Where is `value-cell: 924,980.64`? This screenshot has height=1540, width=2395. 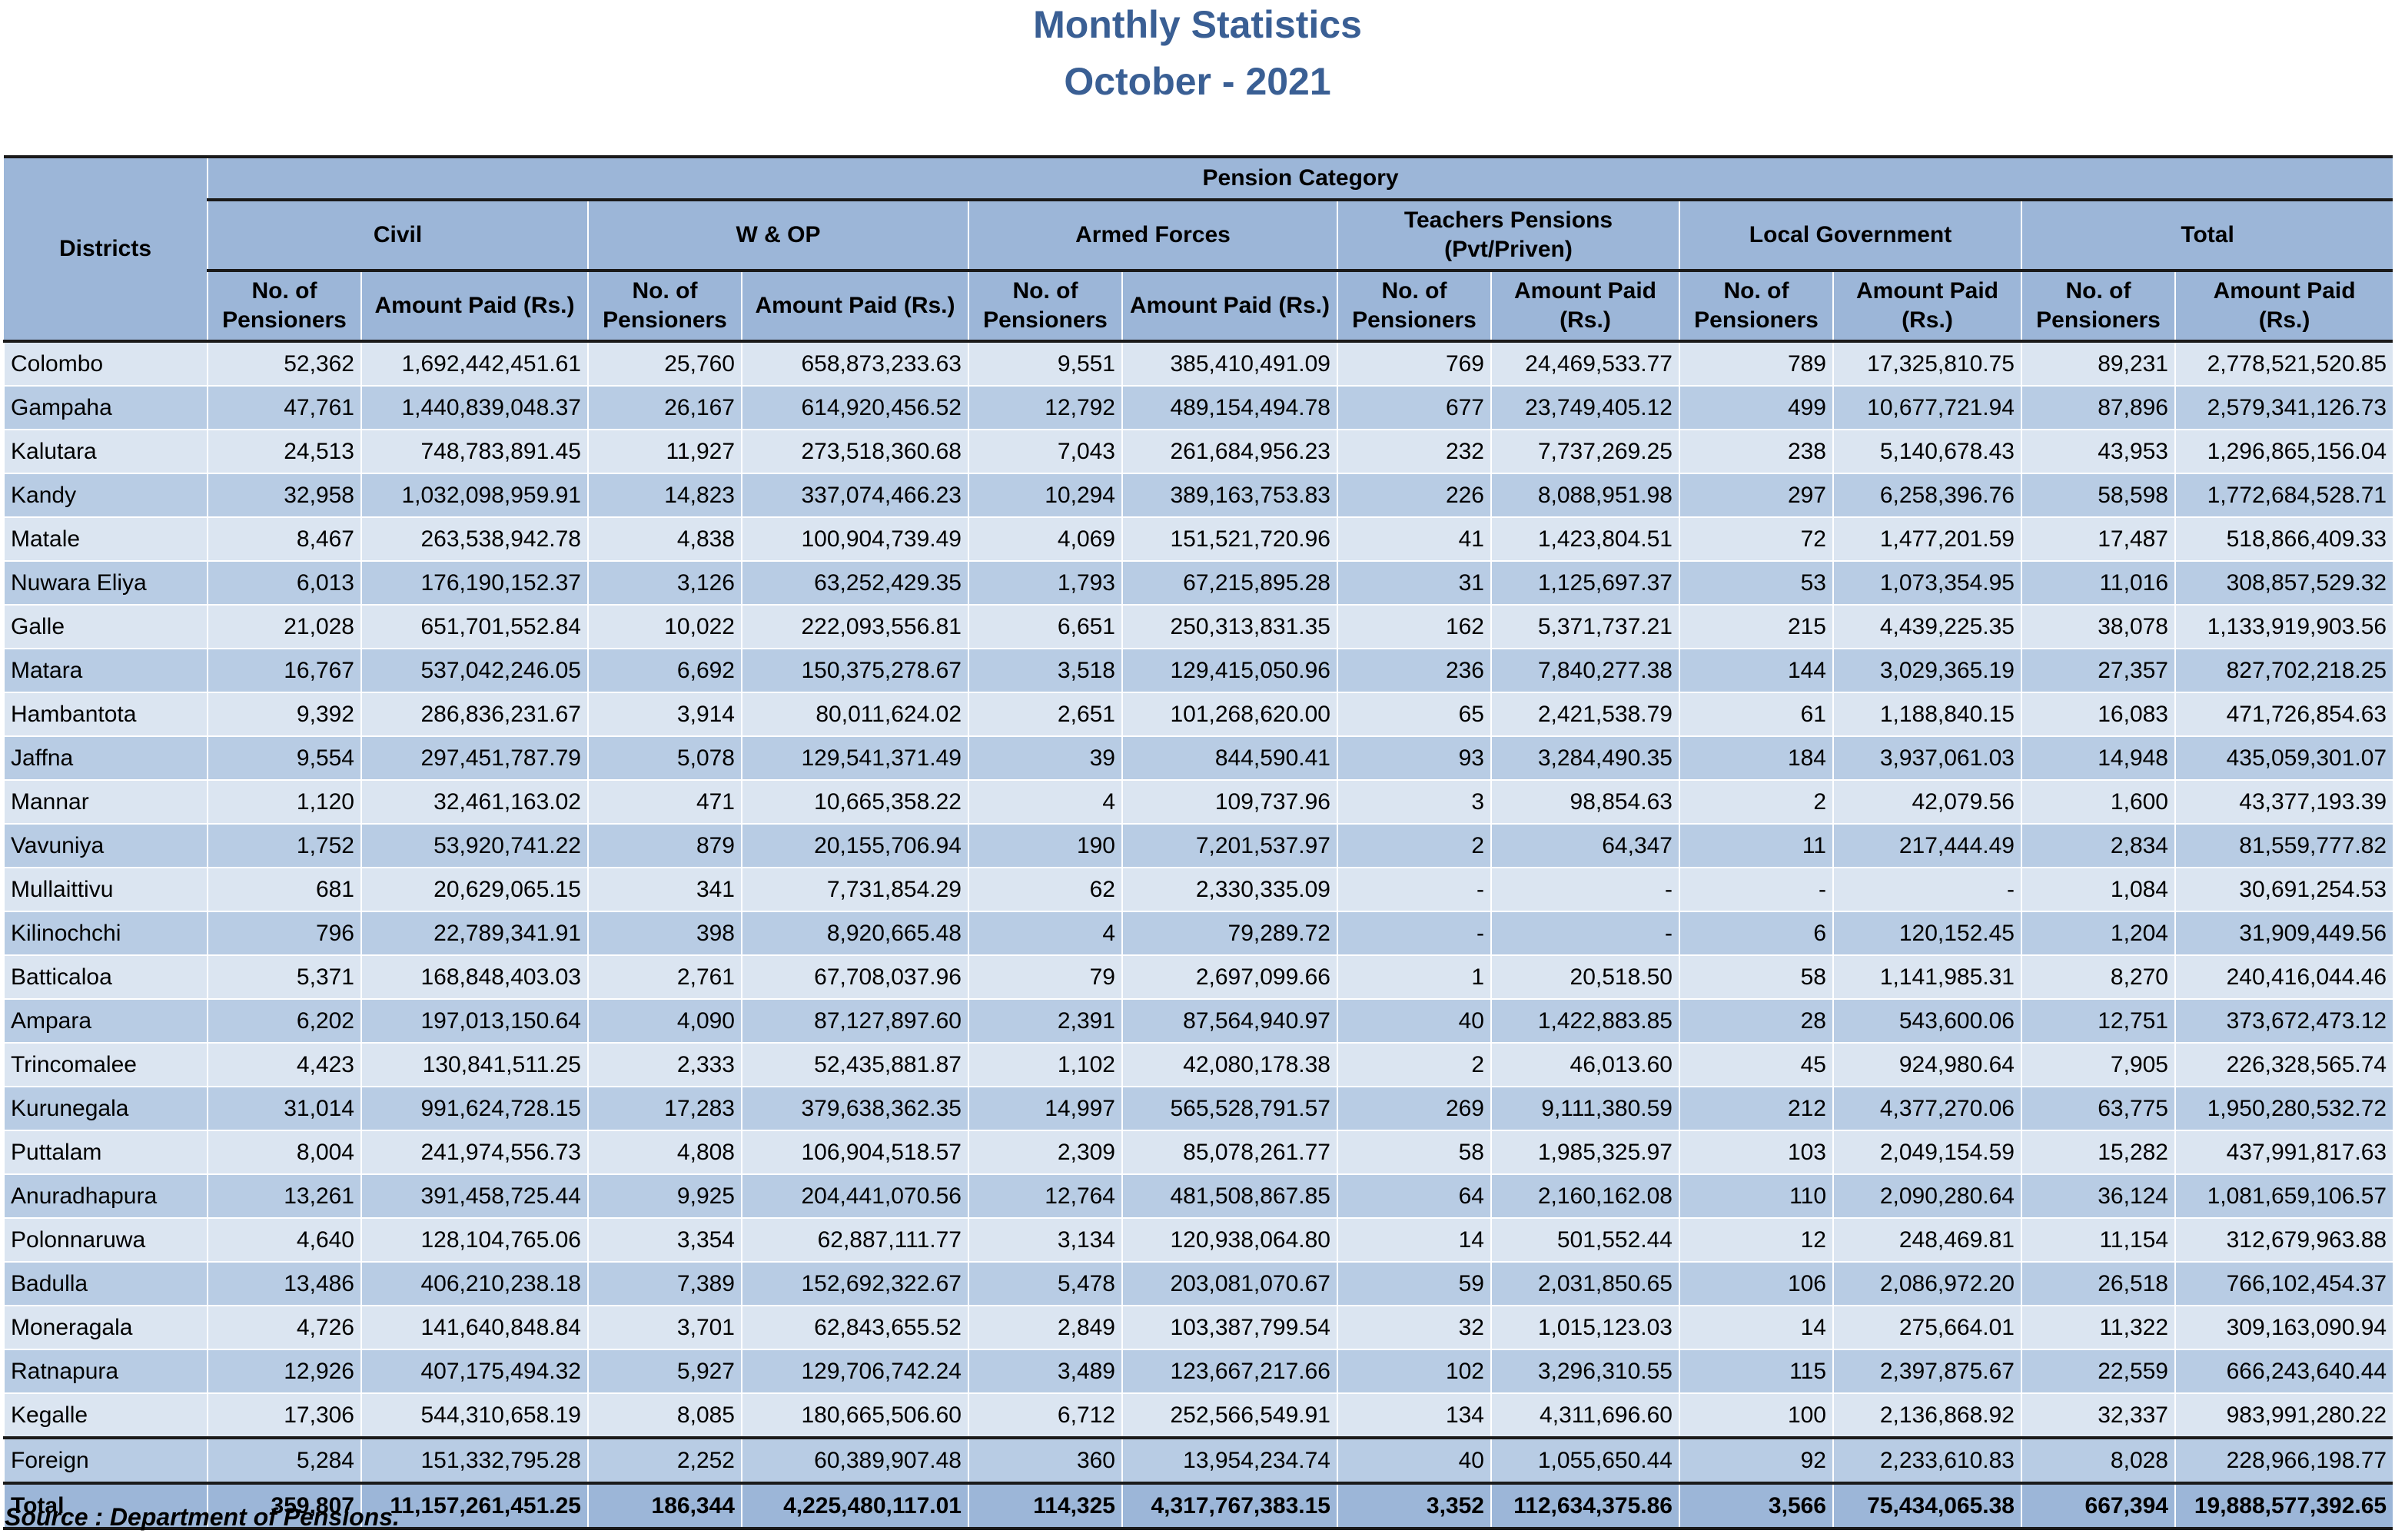 value-cell: 924,980.64 is located at coordinates (1926, 1065).